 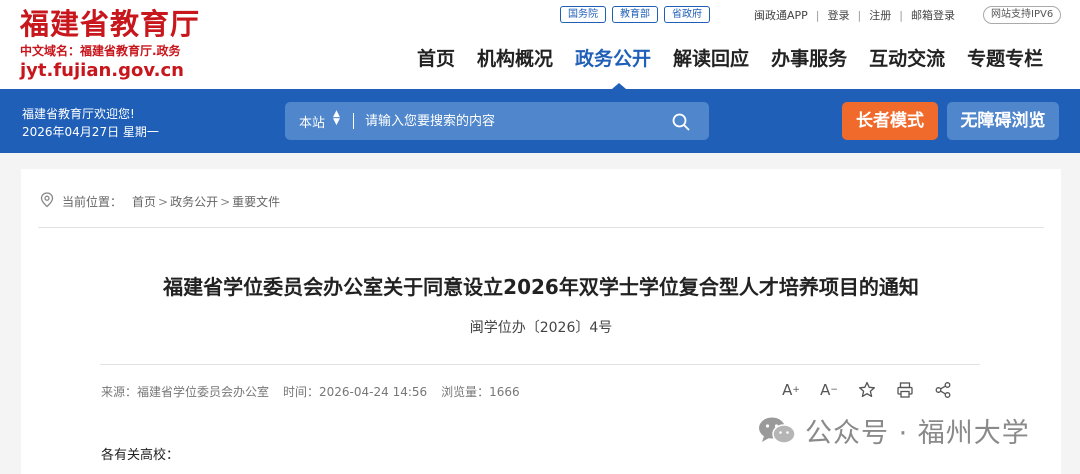 I want to click on search-icon, so click(x=681, y=124).